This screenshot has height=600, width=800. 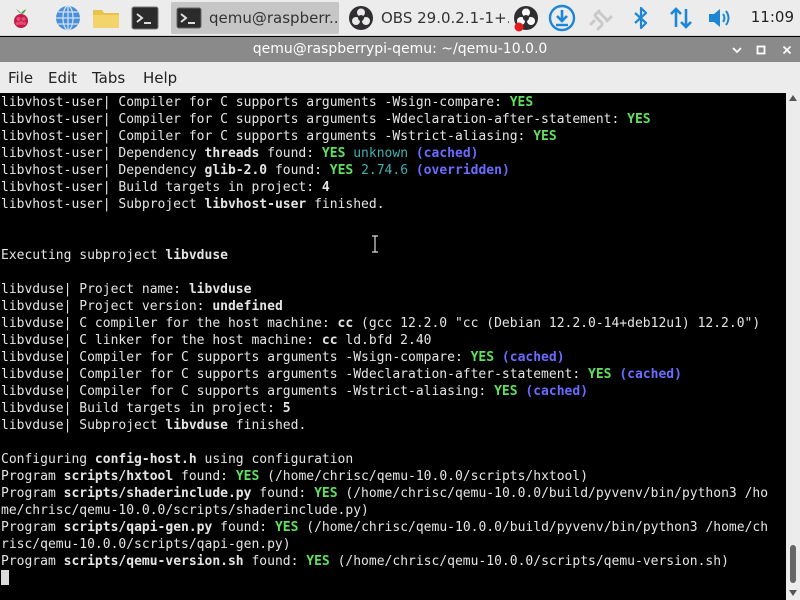 What do you see at coordinates (761, 49) in the screenshot?
I see `maximize-icon` at bounding box center [761, 49].